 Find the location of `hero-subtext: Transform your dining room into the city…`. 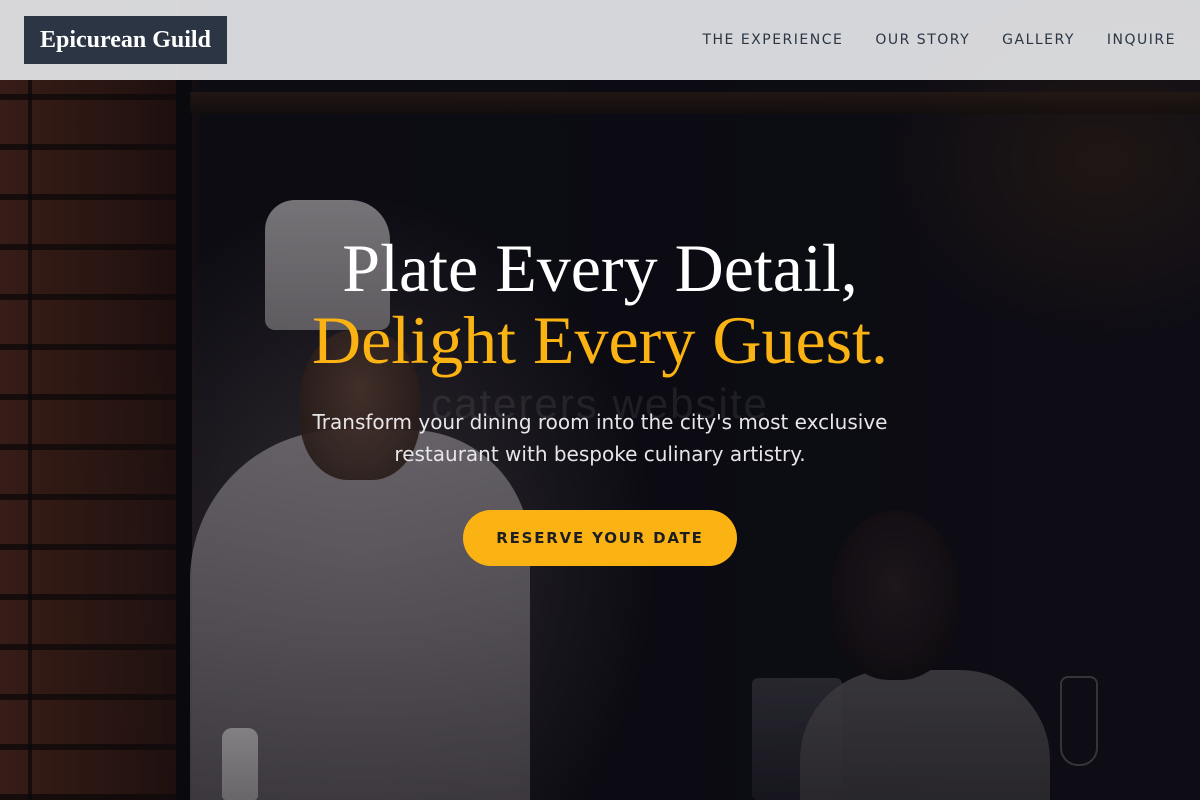

hero-subtext: Transform your dining room into the city… is located at coordinates (600, 438).